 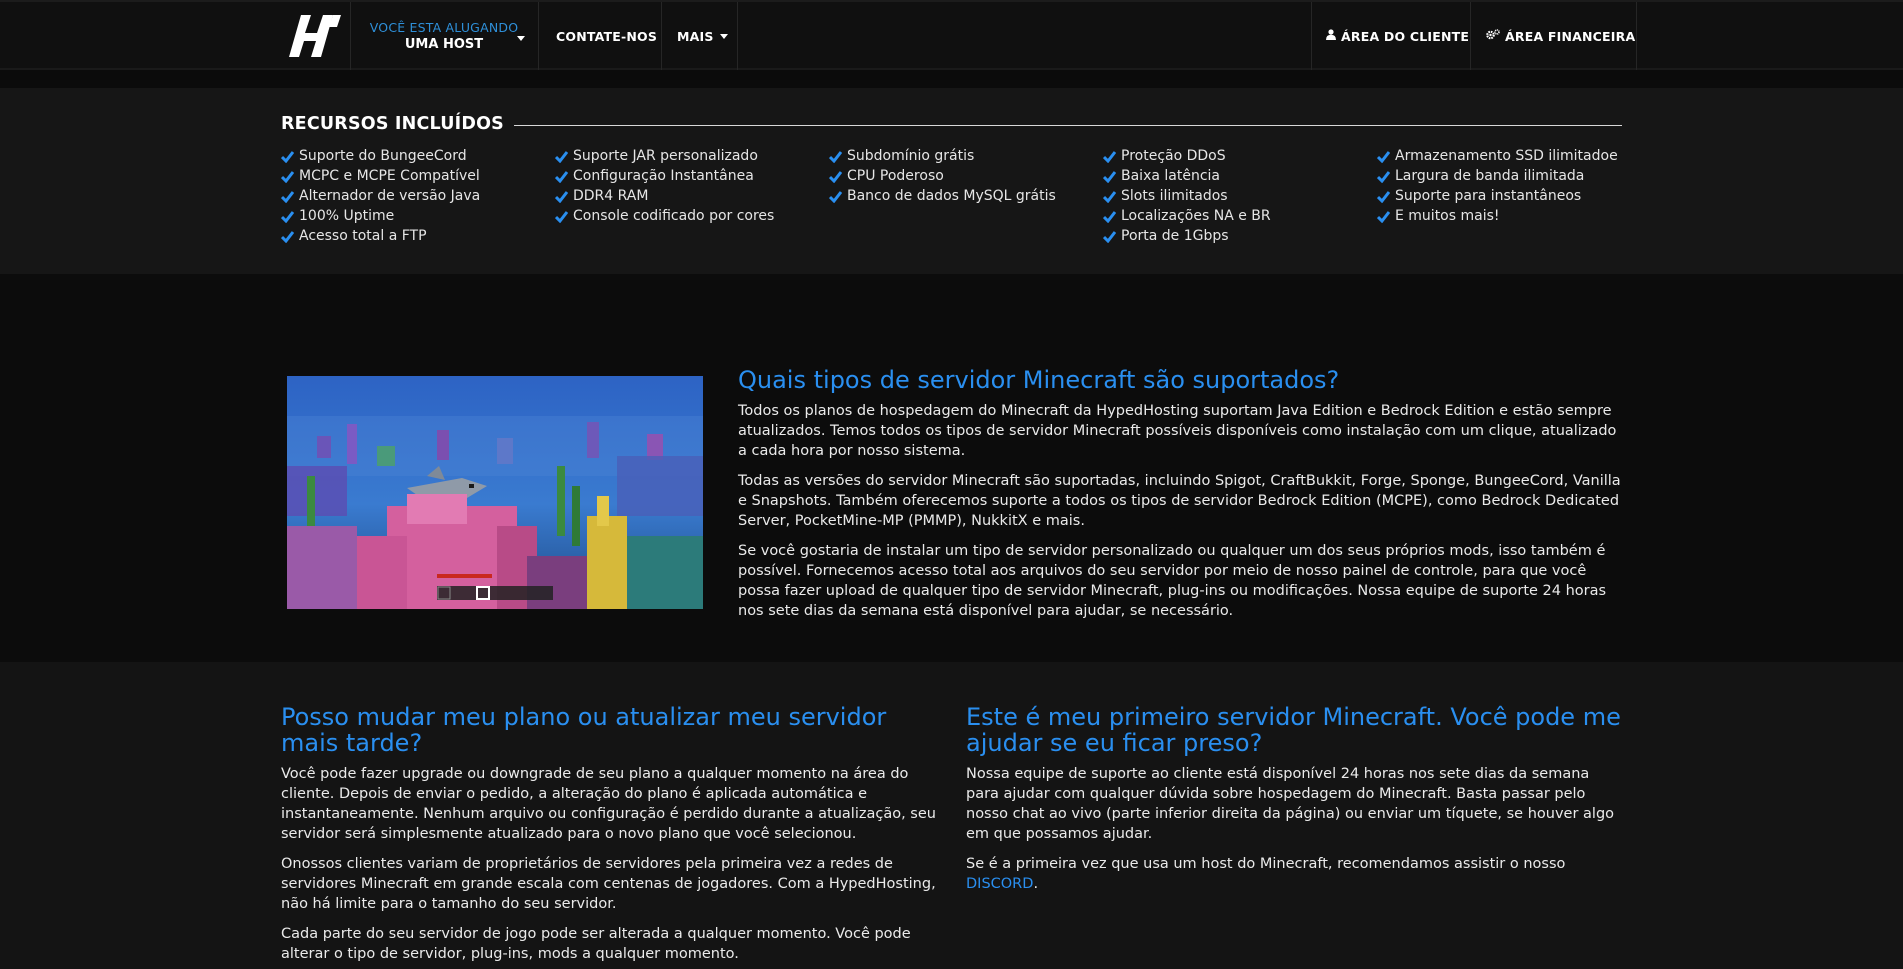 I want to click on discord-suffix-text: ., so click(x=1036, y=884).